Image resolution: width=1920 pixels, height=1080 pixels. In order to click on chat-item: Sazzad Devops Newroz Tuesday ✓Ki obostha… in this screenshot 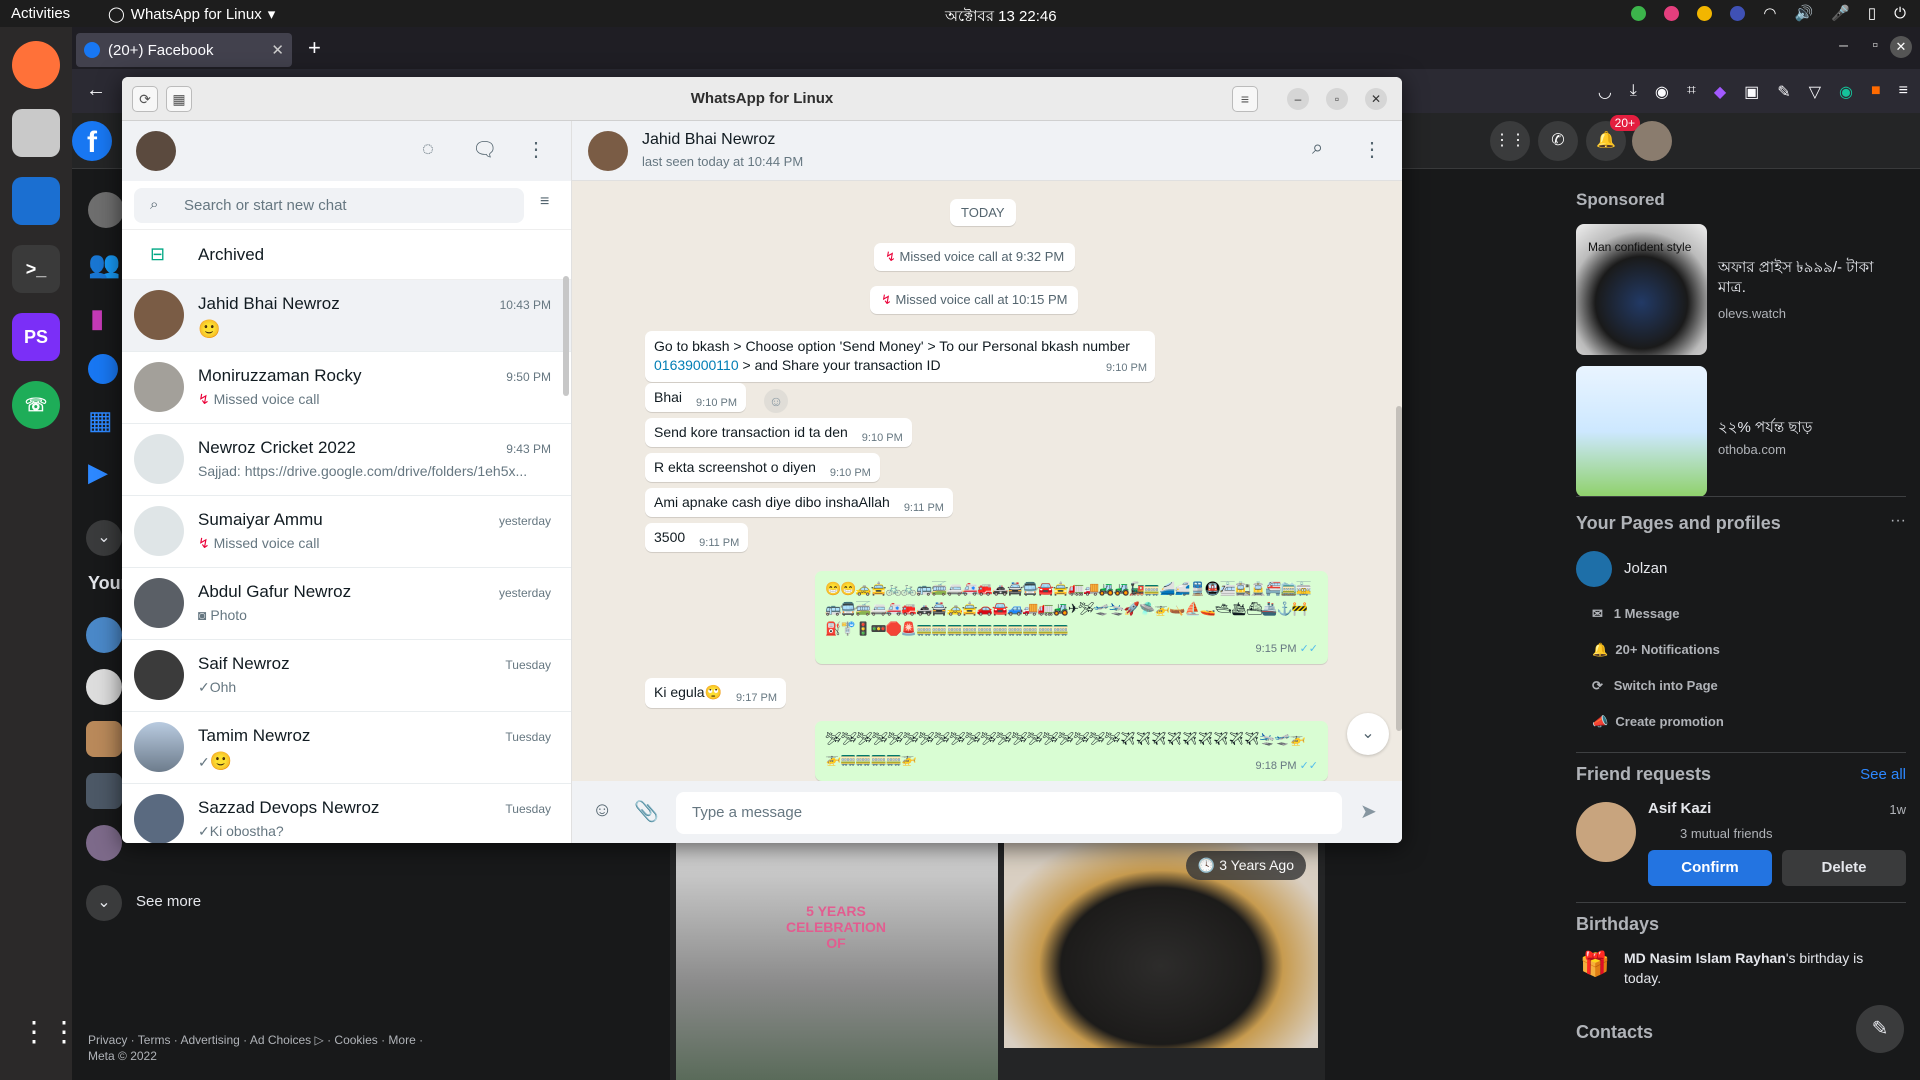, I will do `click(346, 813)`.